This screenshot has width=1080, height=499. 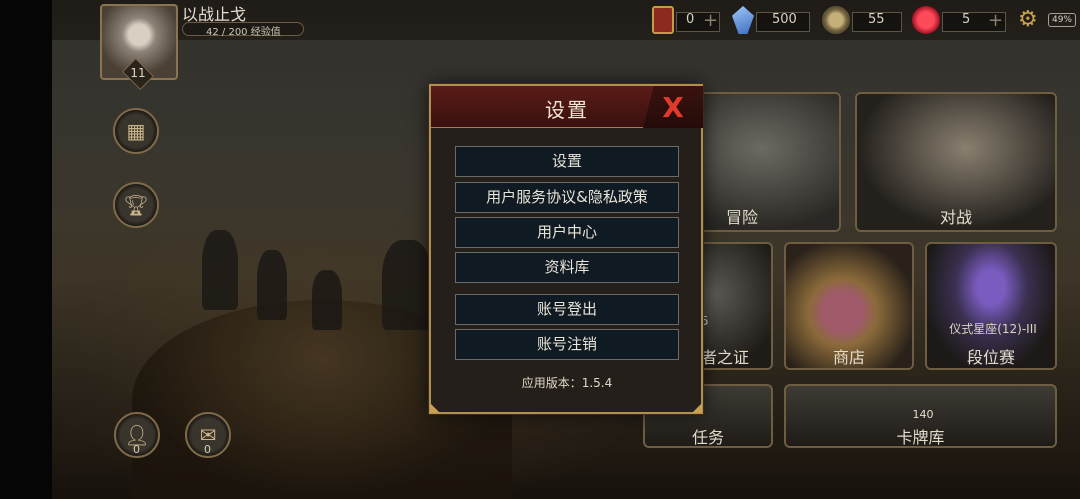 I want to click on trophy-button: 🏆︎, so click(x=136, y=205).